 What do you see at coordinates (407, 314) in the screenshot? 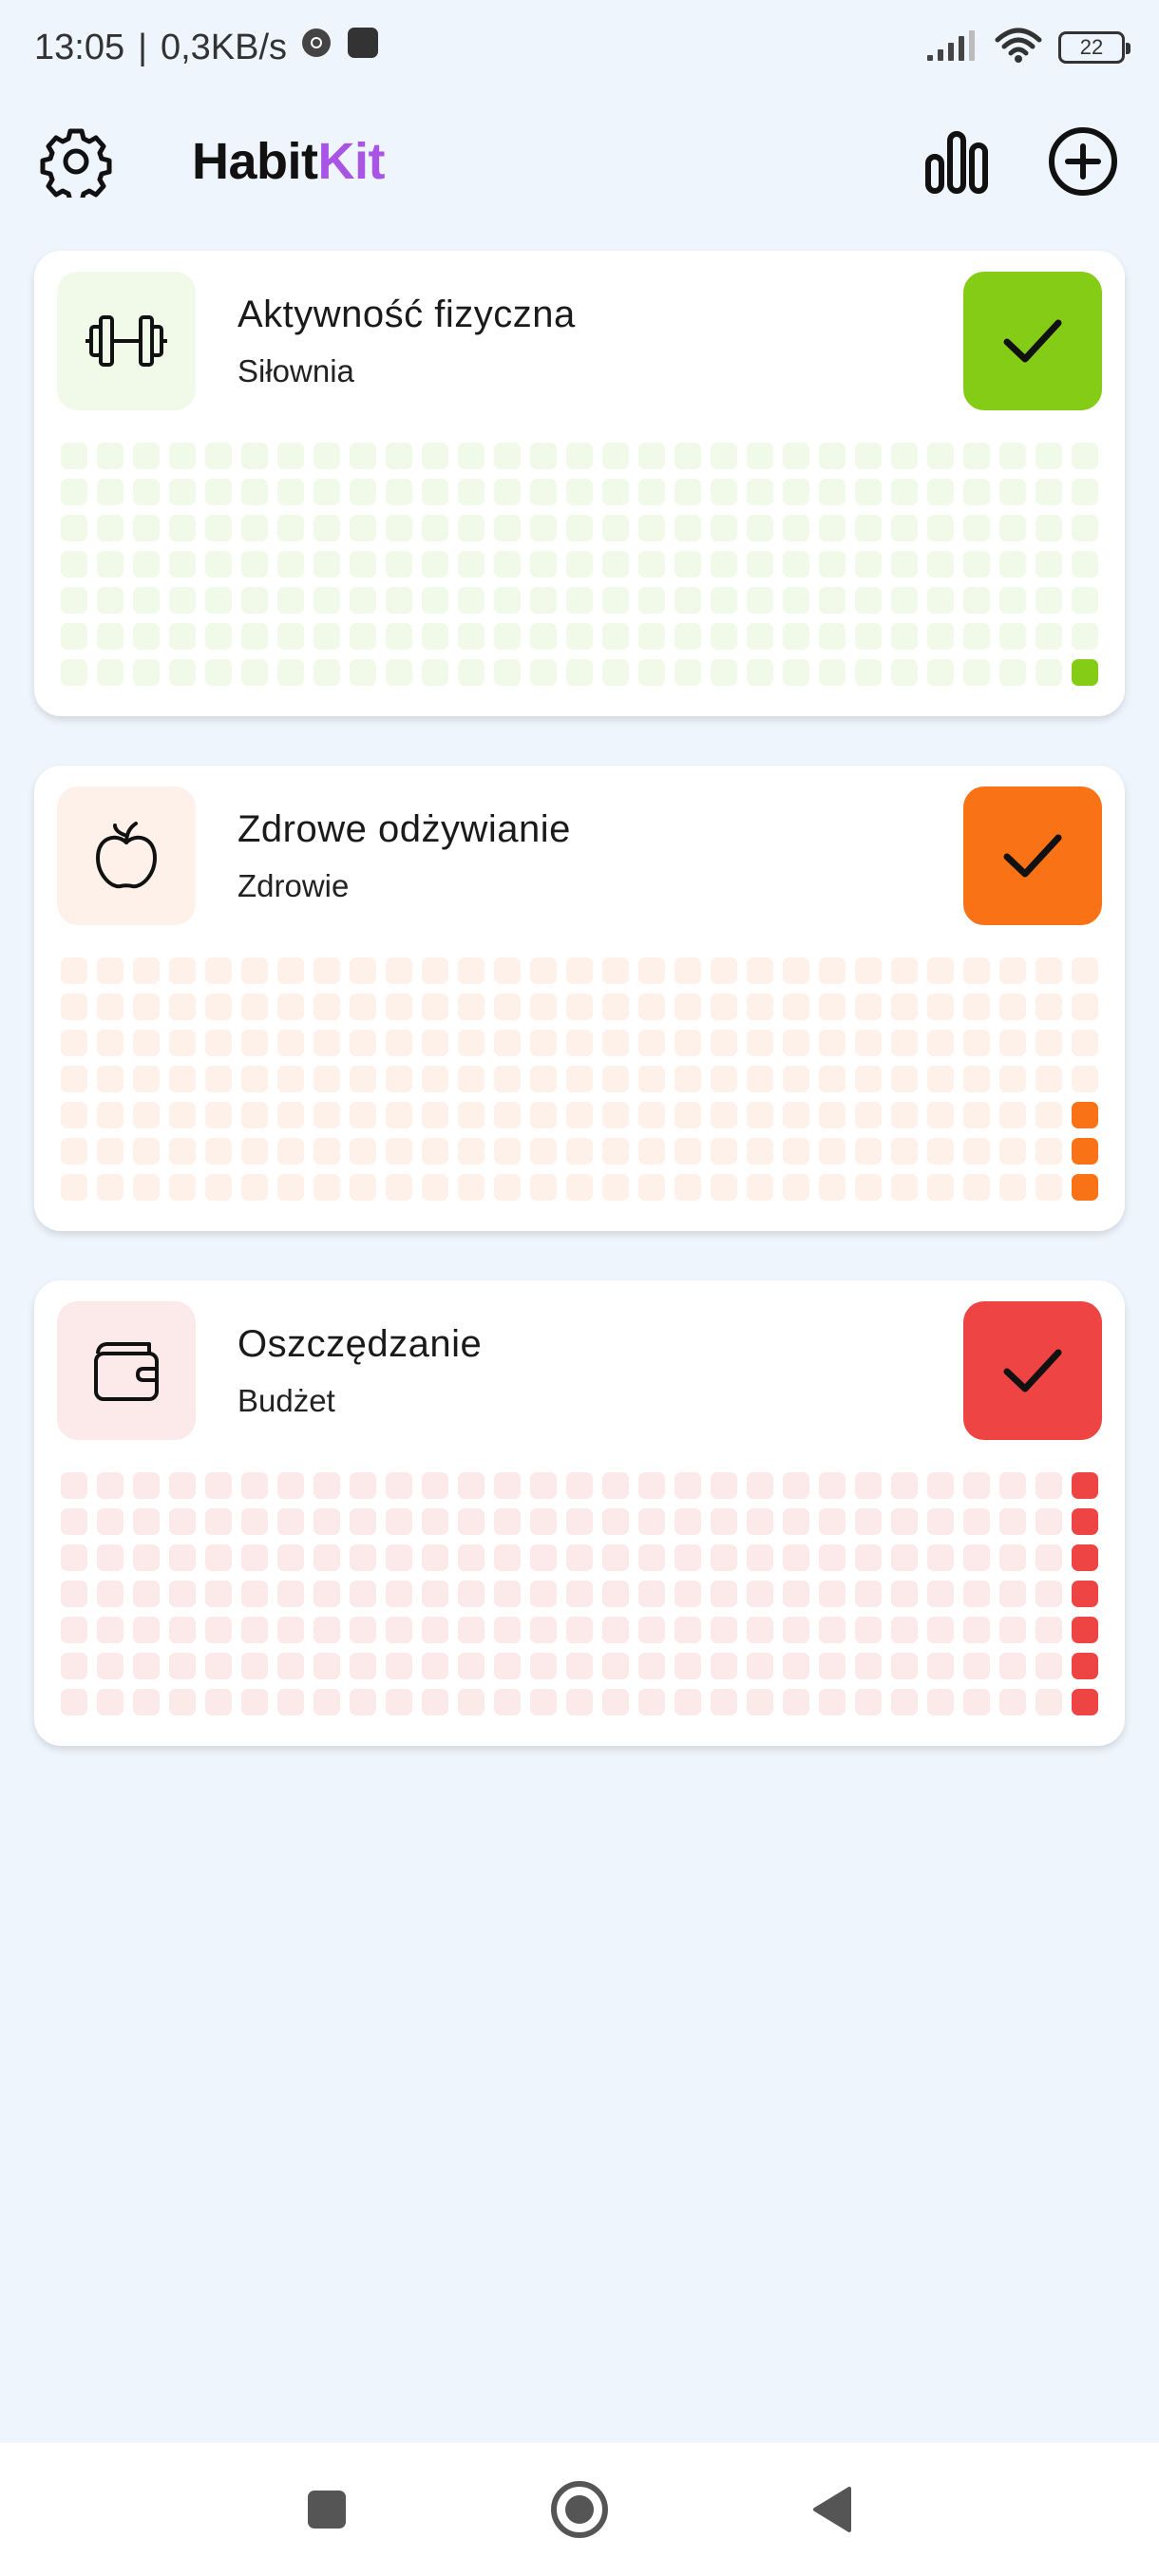
I see `habit-title: Aktywność fizyczna` at bounding box center [407, 314].